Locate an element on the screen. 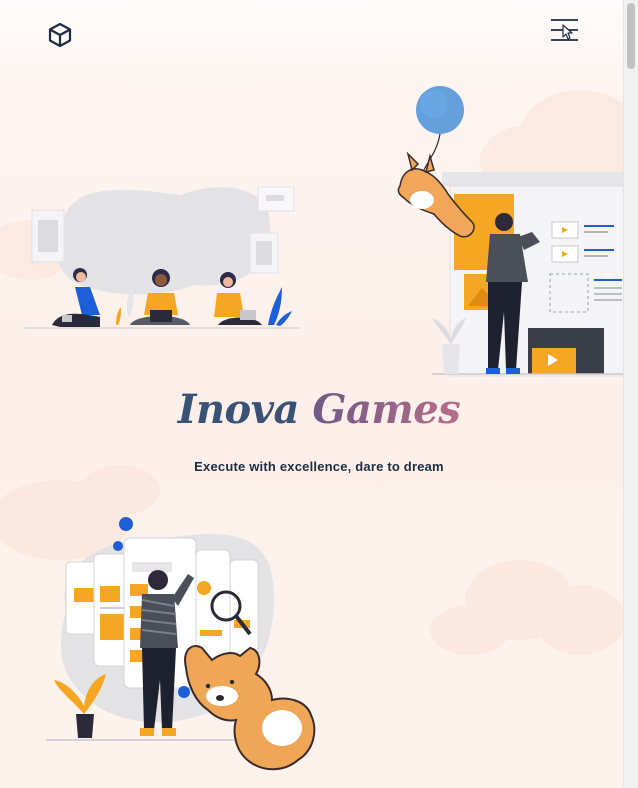  team-laptops-illustration is located at coordinates (162, 257).